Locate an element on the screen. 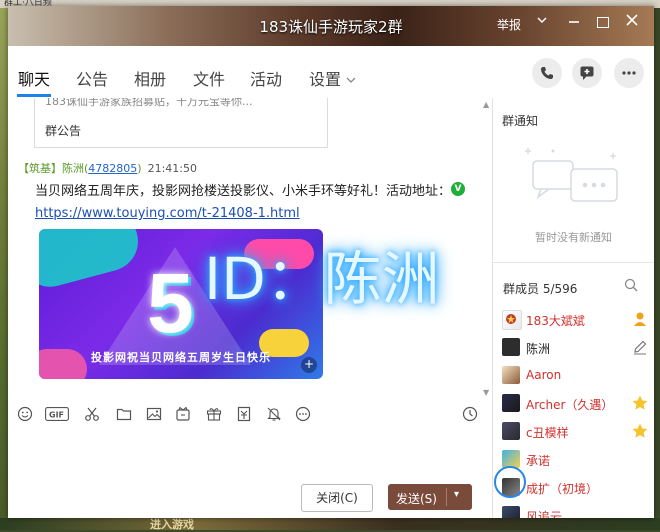 This screenshot has height=532, width=660. add-app-button is located at coordinates (587, 73).